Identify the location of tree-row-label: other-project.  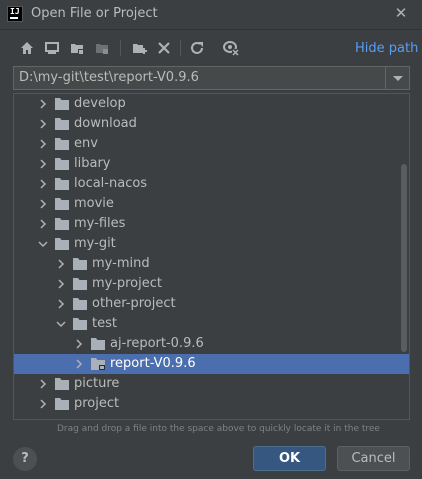
(134, 303).